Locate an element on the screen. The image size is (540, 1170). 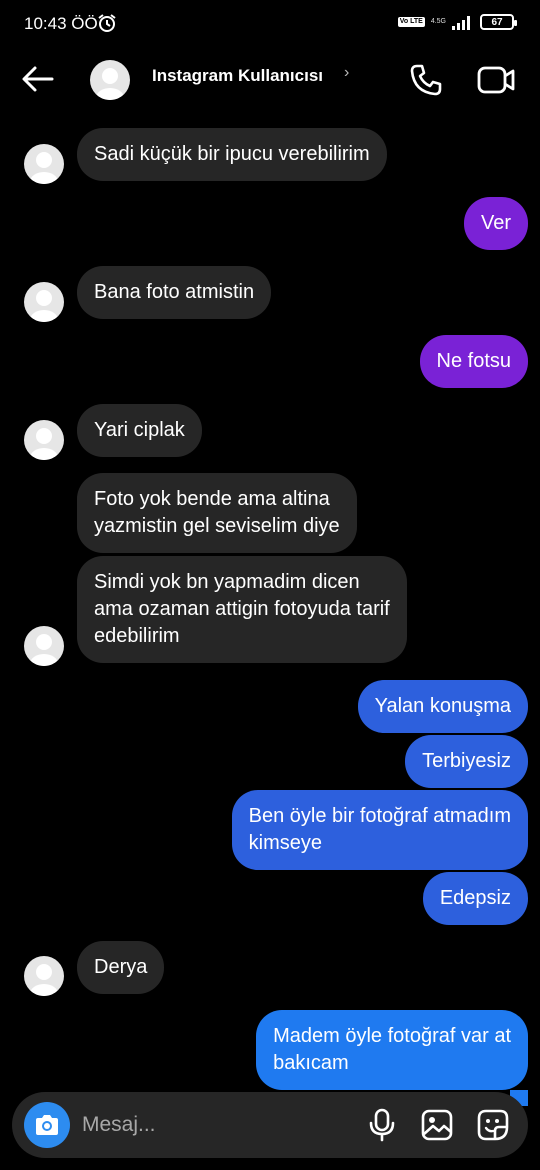
back-arrow-icon is located at coordinates (38, 79).